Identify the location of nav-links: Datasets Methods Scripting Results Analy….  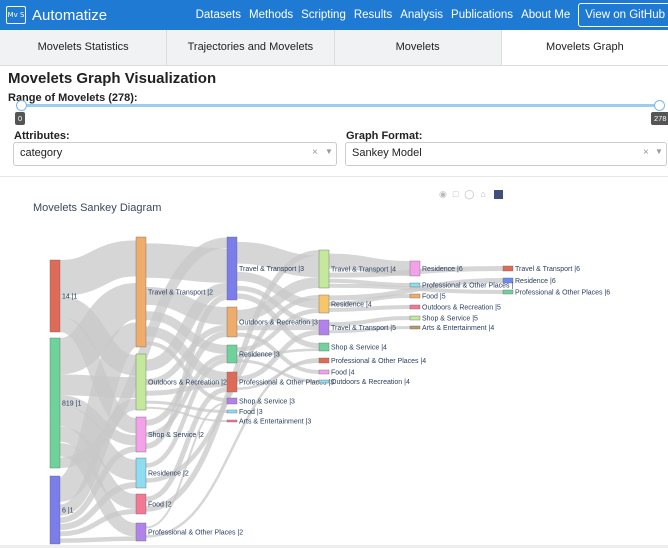
(432, 15).